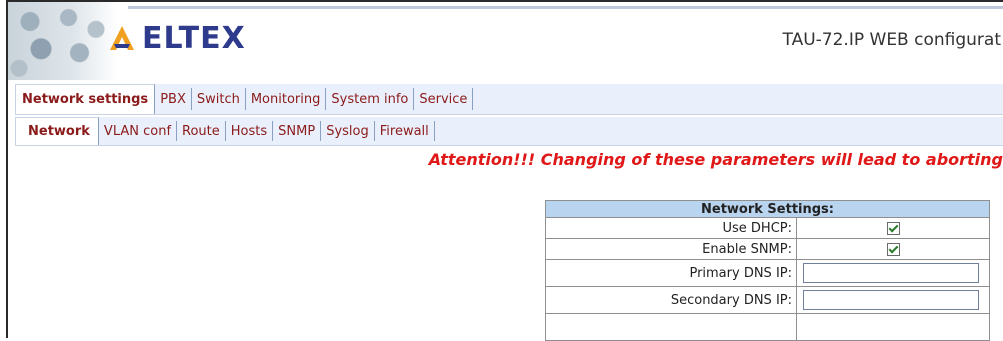 Image resolution: width=1003 pixels, height=341 pixels. I want to click on eltex-logo: ELTEX, so click(177, 38).